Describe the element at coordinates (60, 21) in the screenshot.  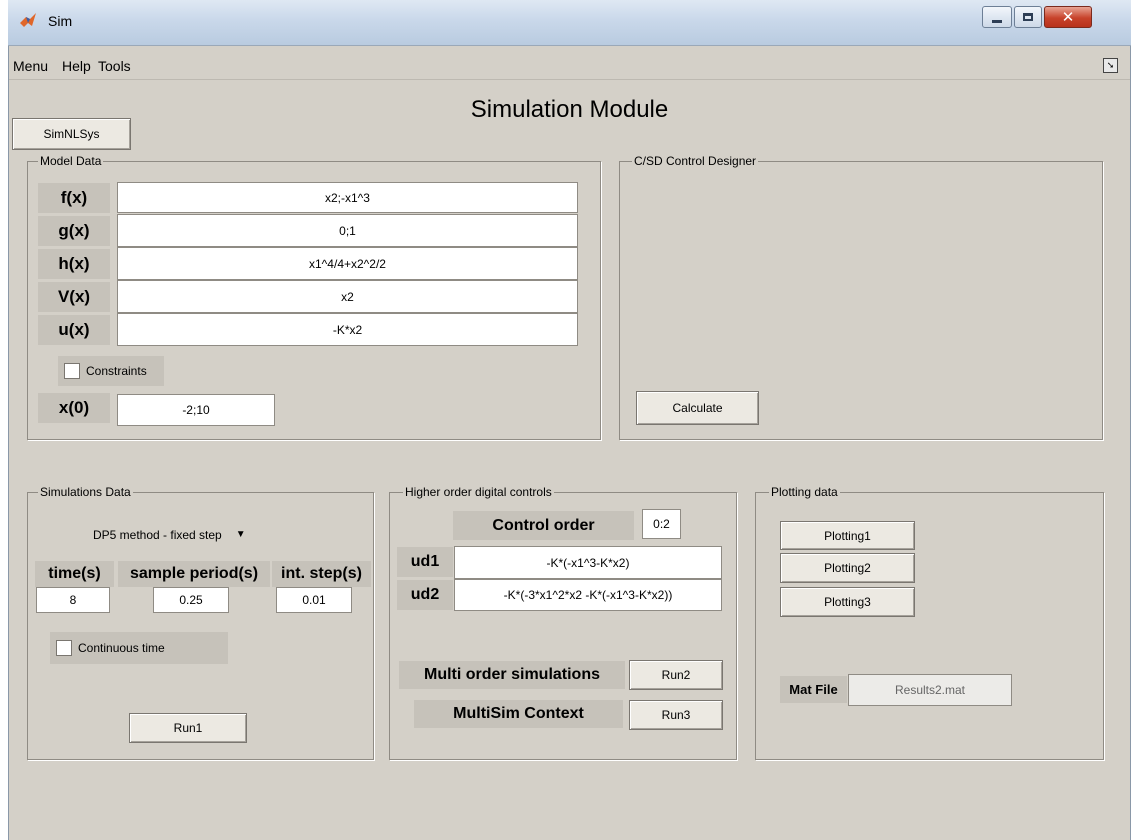
I see `window-title: Sim` at that location.